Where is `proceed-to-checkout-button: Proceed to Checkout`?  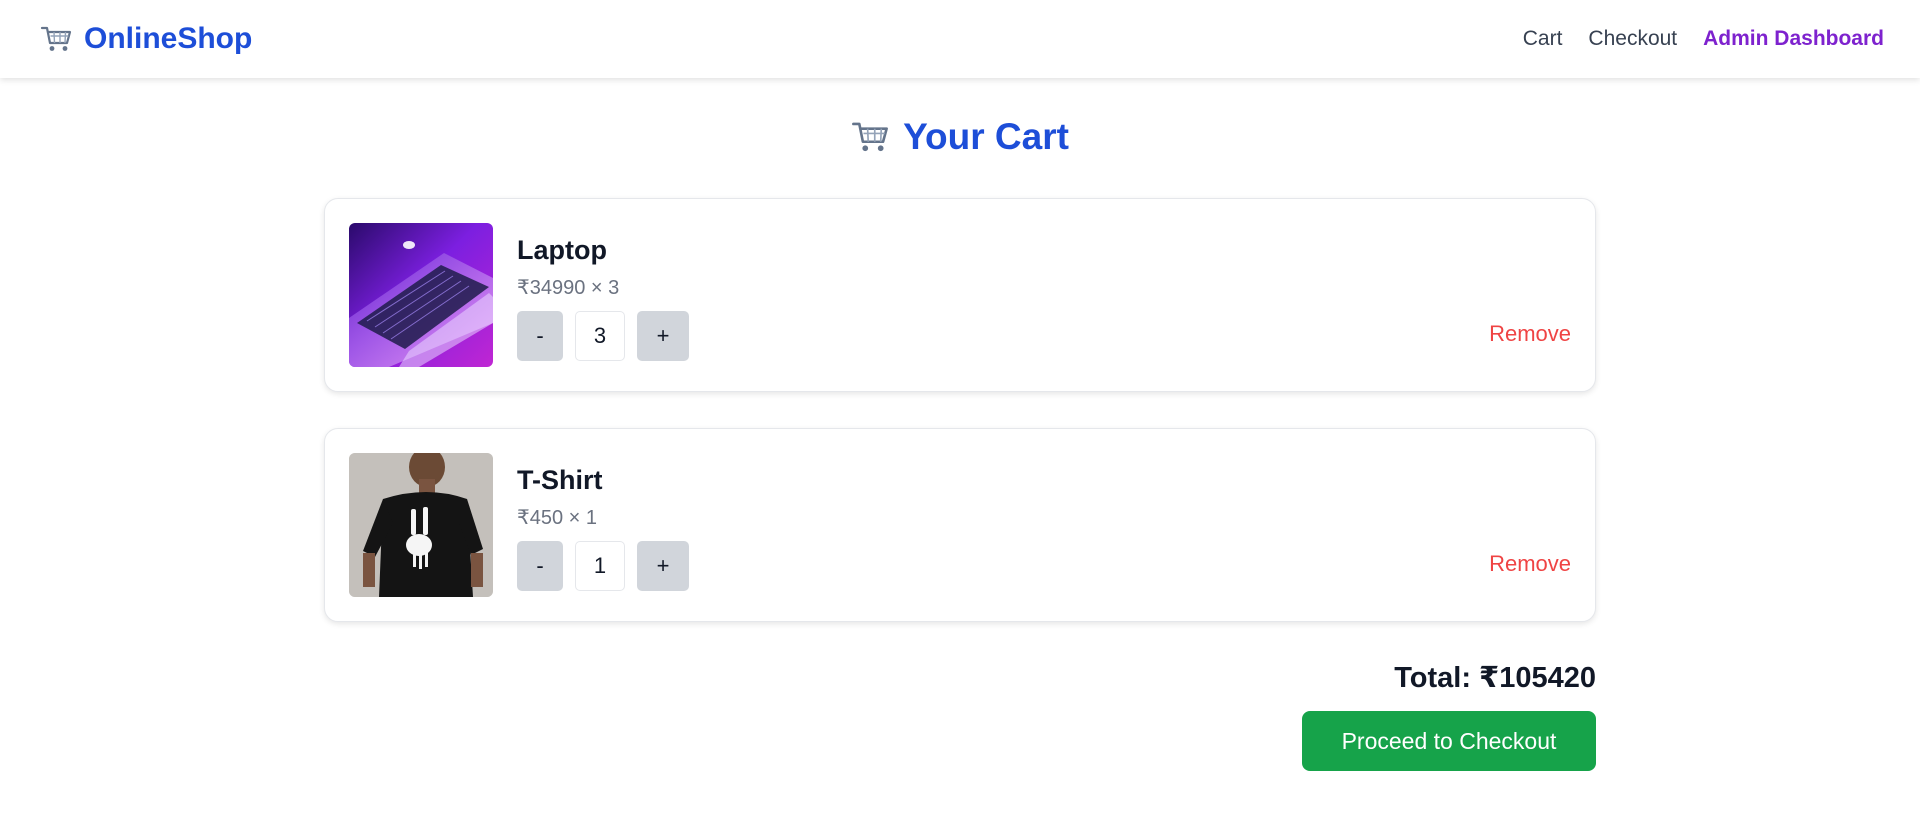 proceed-to-checkout-button: Proceed to Checkout is located at coordinates (1449, 741).